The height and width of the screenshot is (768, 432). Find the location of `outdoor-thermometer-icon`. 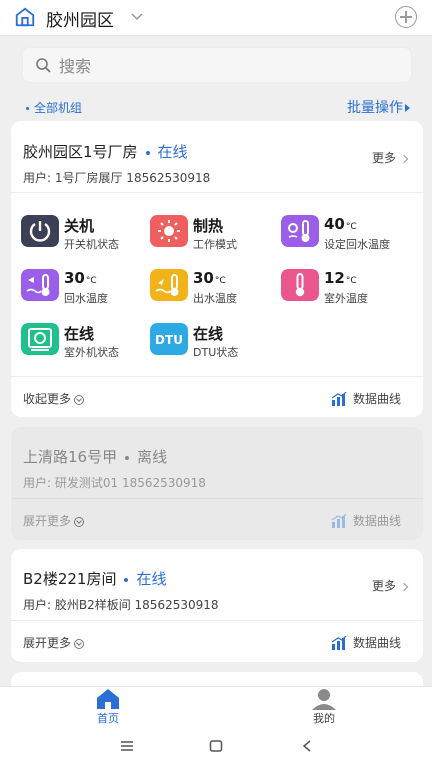

outdoor-thermometer-icon is located at coordinates (300, 285).